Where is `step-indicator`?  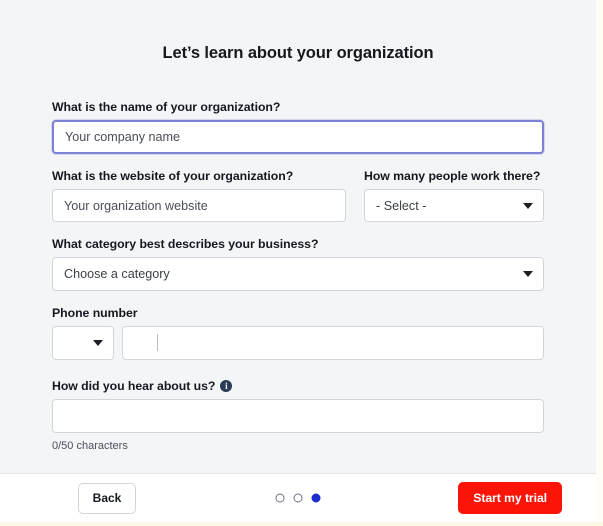 step-indicator is located at coordinates (298, 498).